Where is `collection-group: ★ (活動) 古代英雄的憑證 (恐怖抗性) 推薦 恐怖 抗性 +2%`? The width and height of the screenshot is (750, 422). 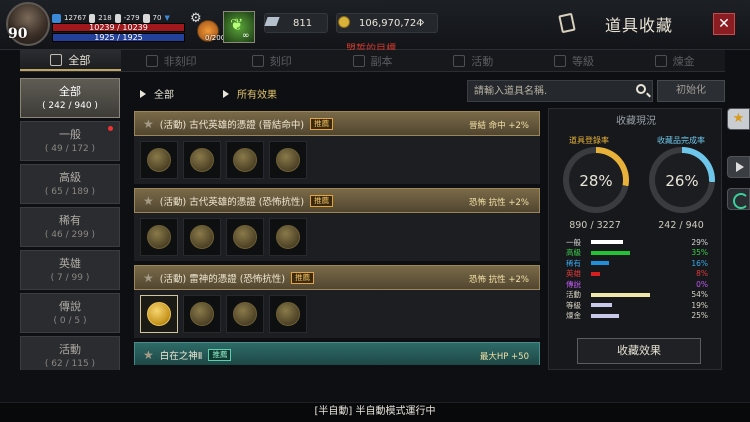
collection-group: ★ (活動) 古代英雄的憑證 (恐怖抗性) 推薦 恐怖 抗性 +2% is located at coordinates (337, 224).